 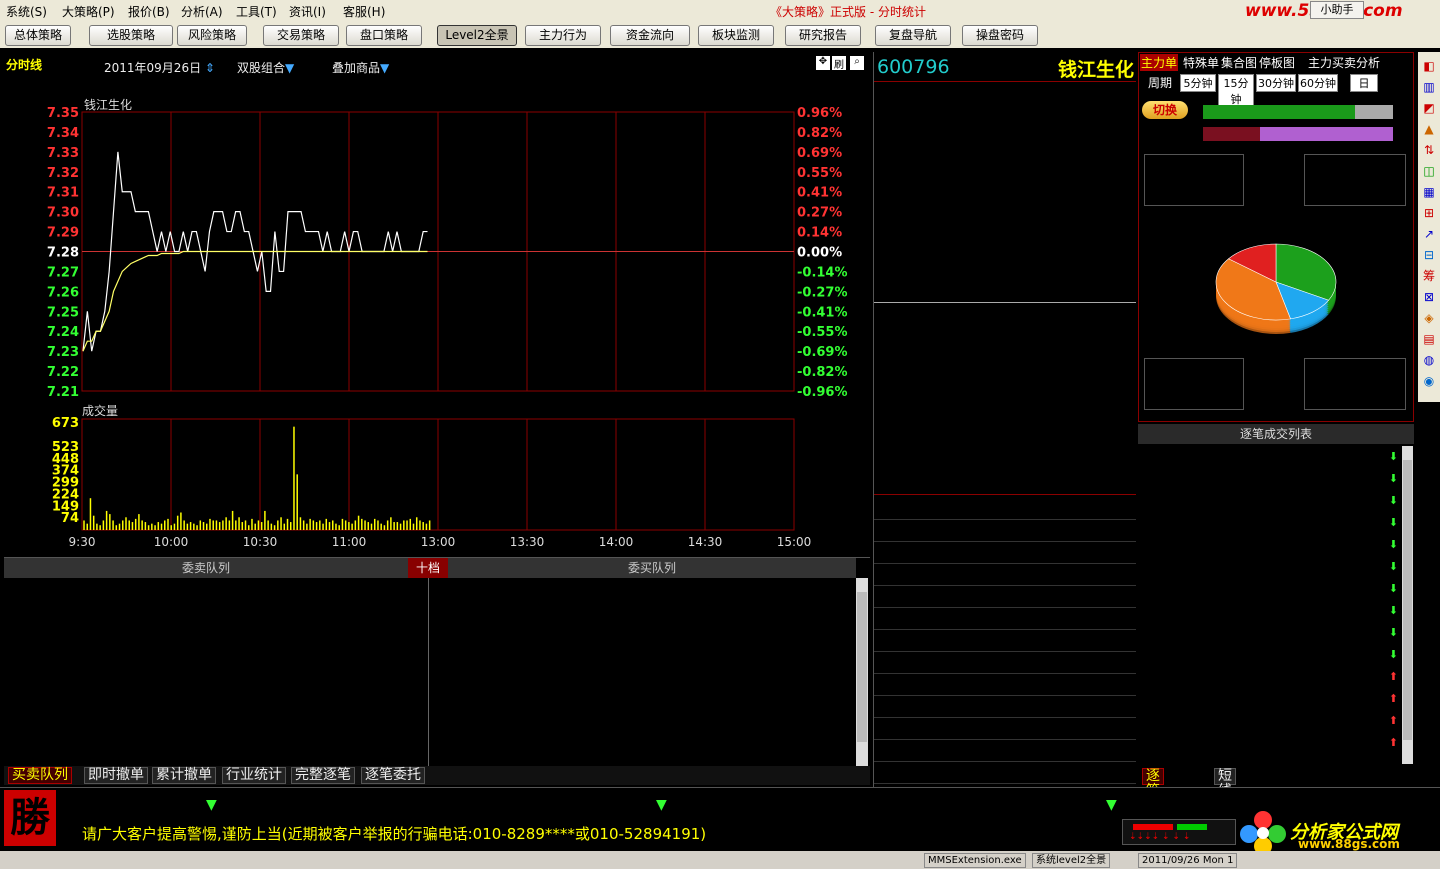 I want to click on stock-code: 600796, so click(x=913, y=67).